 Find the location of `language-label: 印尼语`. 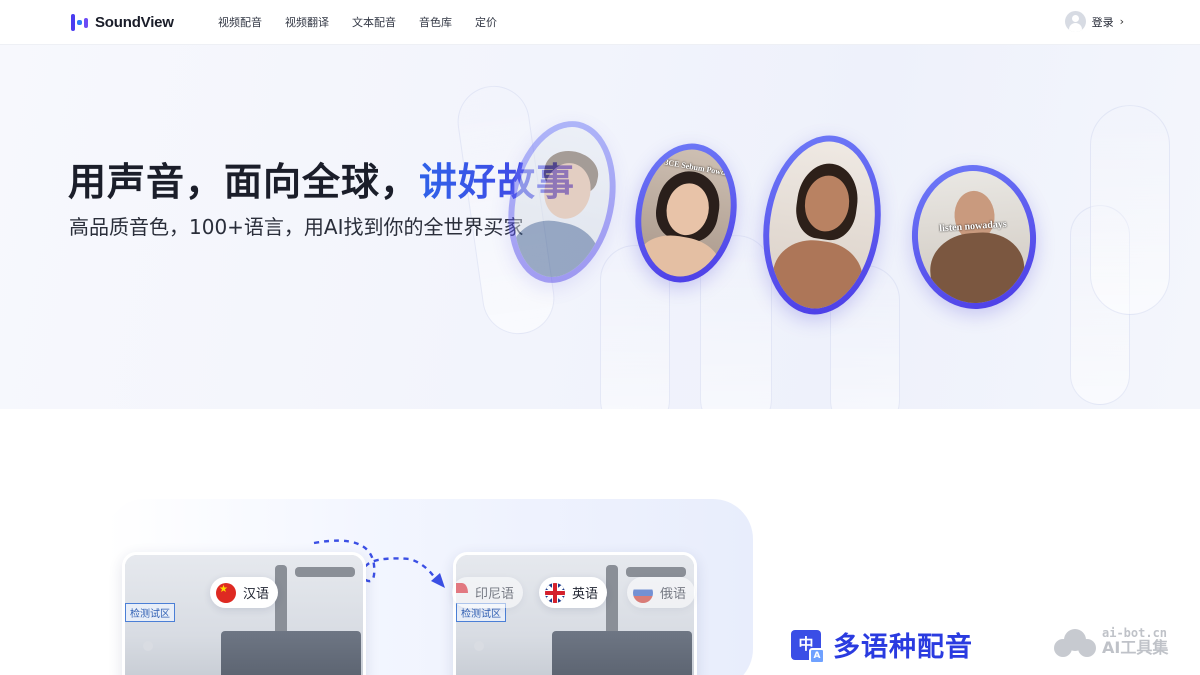

language-label: 印尼语 is located at coordinates (495, 594).